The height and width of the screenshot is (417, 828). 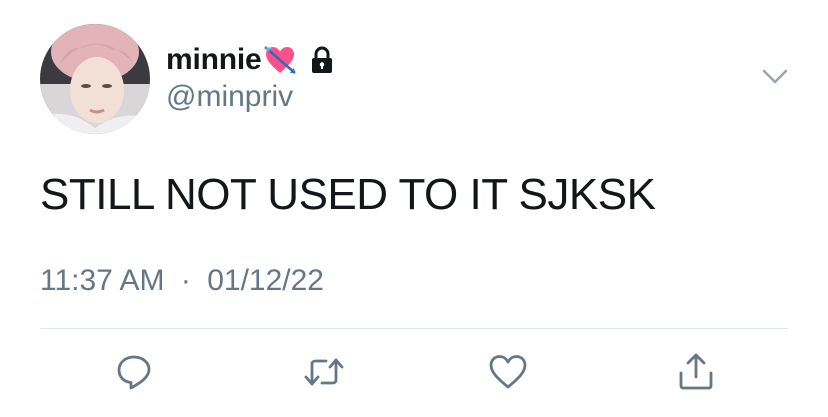 What do you see at coordinates (102, 280) in the screenshot?
I see `tweet-time: 11:37 AM` at bounding box center [102, 280].